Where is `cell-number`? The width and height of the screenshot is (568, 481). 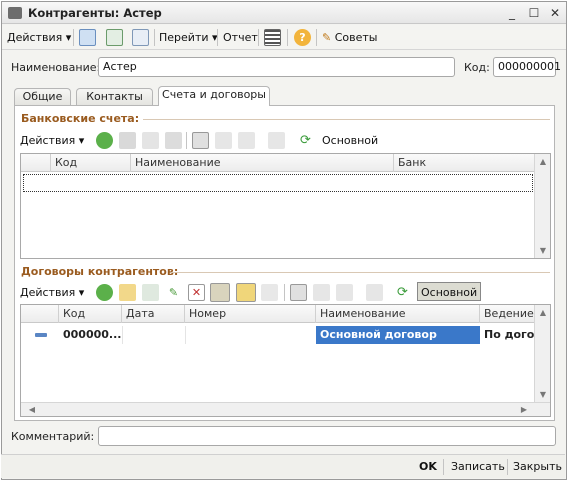 cell-number is located at coordinates (250, 335).